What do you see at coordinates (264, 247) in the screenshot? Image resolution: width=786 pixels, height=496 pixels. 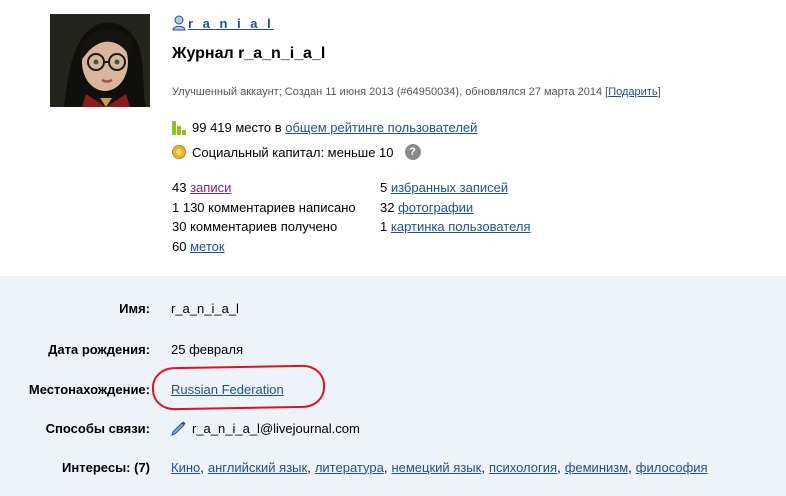 I see `stat-tags: 60 меток` at bounding box center [264, 247].